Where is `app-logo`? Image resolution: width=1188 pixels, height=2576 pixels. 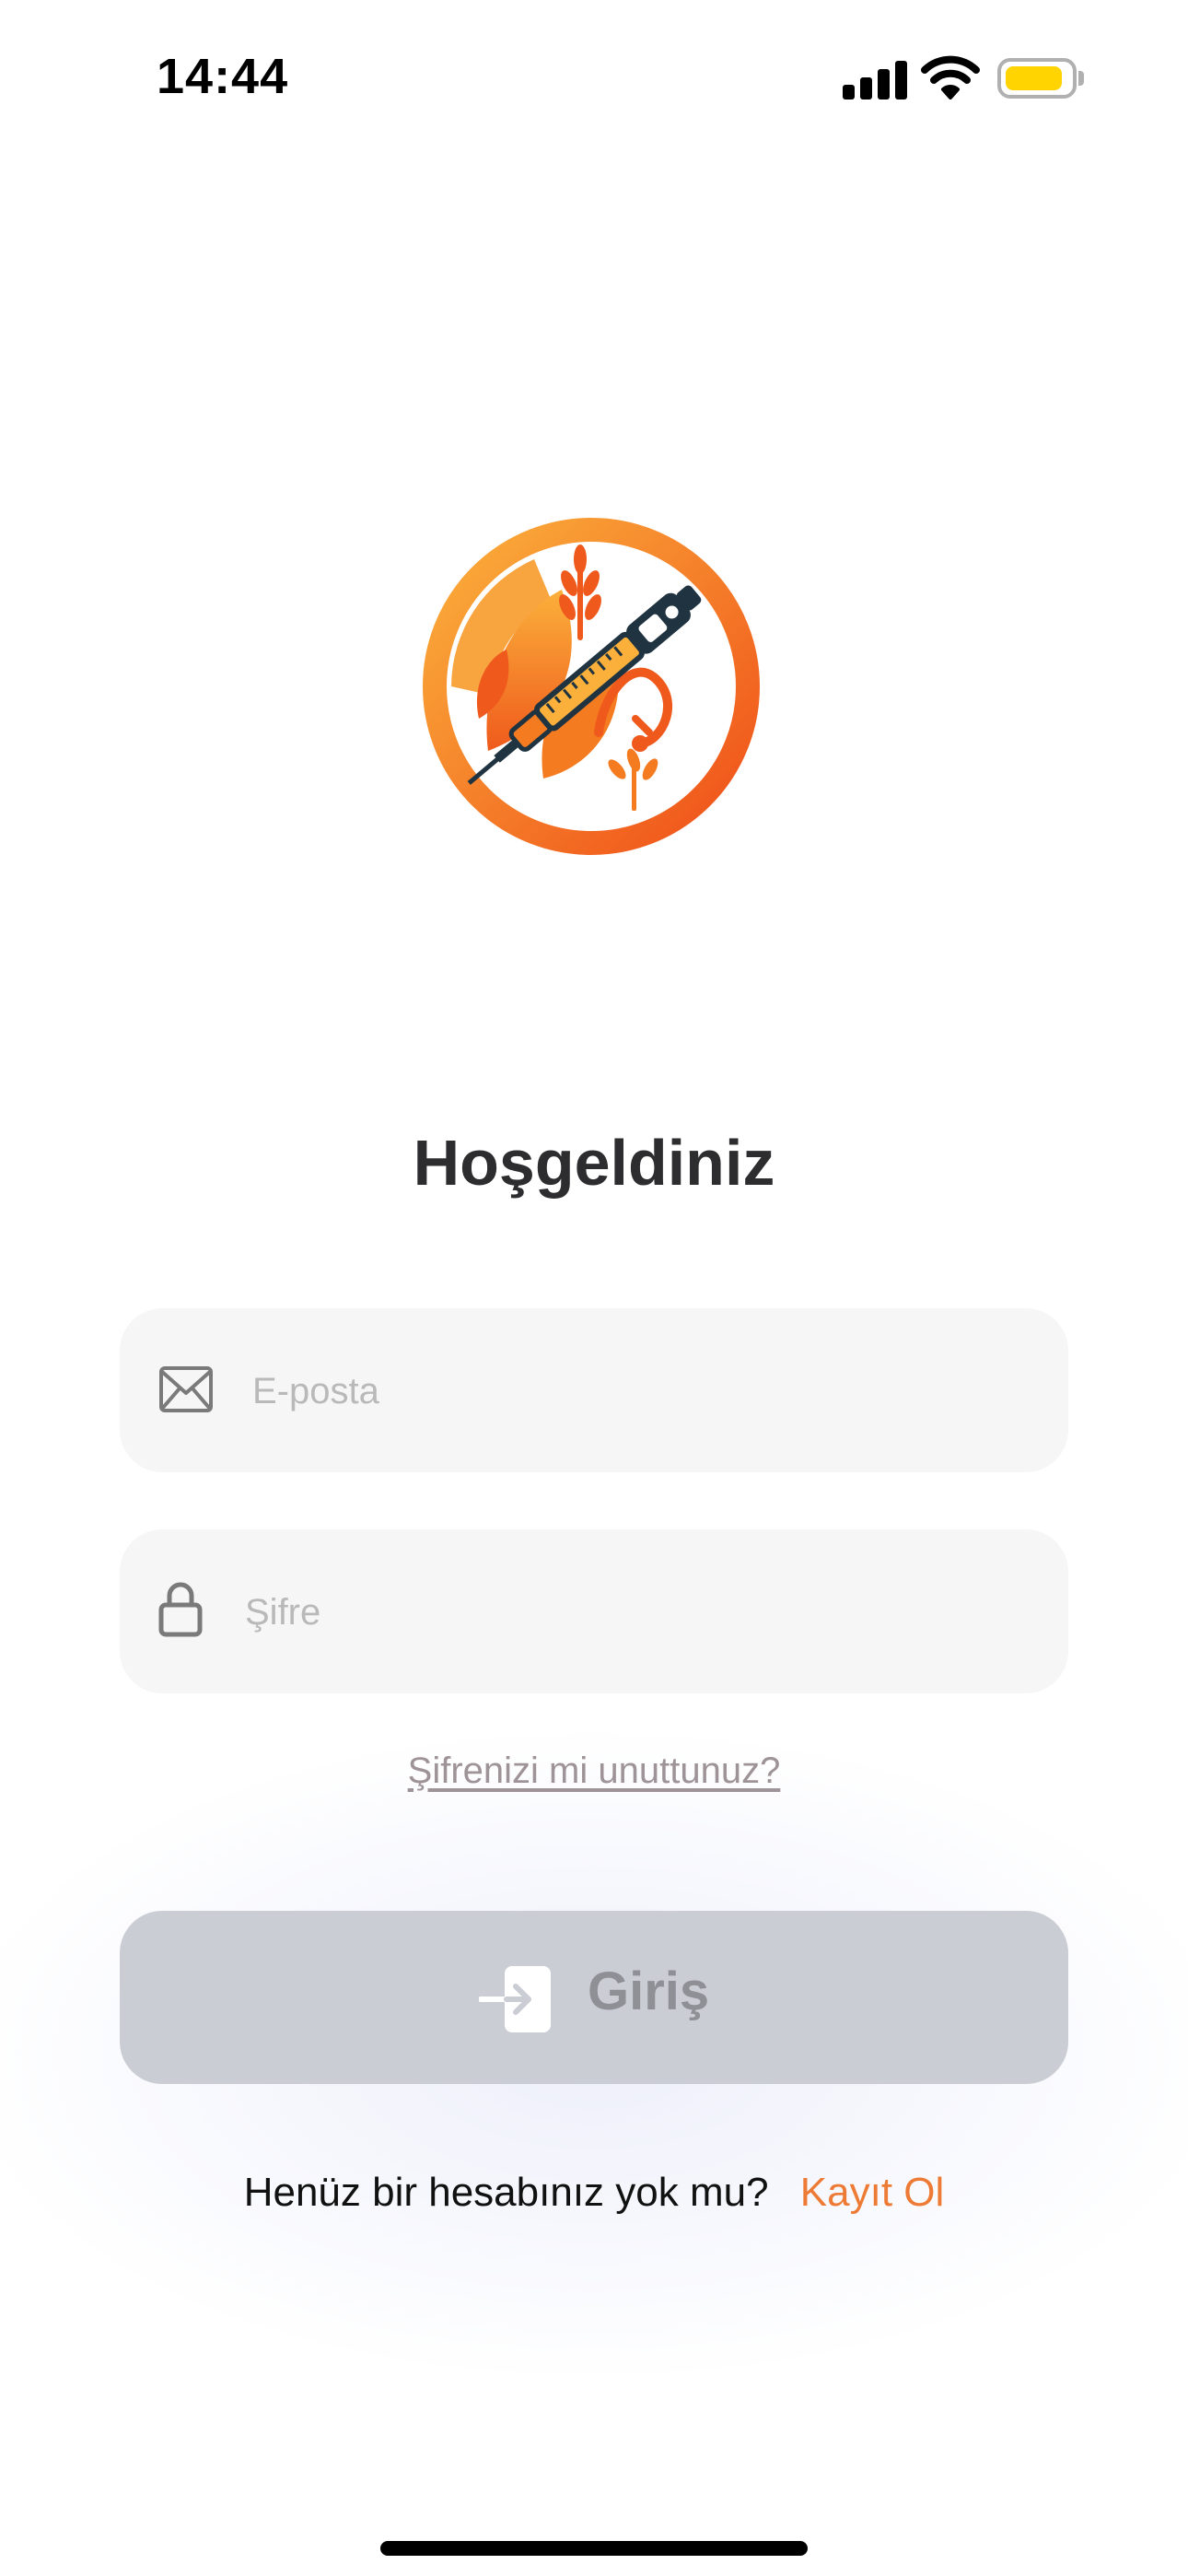
app-logo is located at coordinates (591, 686).